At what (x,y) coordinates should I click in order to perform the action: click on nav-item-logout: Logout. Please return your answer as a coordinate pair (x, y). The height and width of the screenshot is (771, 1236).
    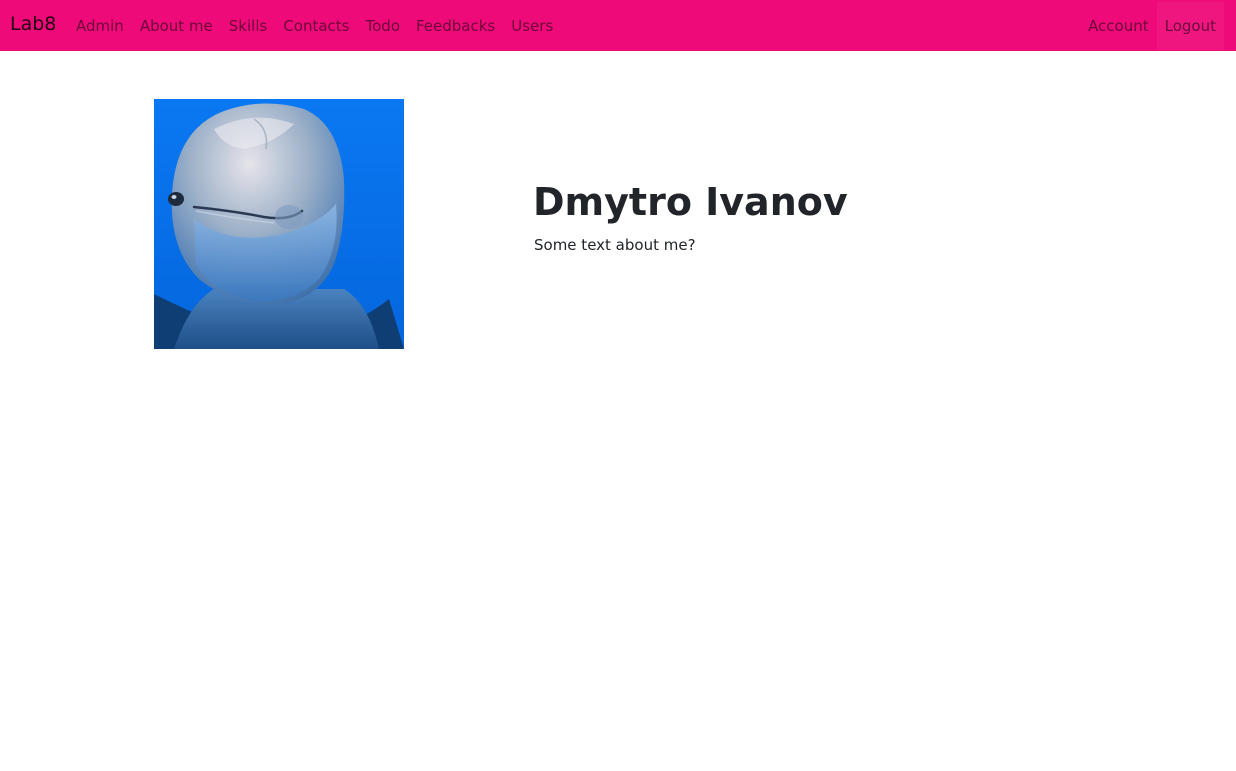
    Looking at the image, I should click on (1190, 25).